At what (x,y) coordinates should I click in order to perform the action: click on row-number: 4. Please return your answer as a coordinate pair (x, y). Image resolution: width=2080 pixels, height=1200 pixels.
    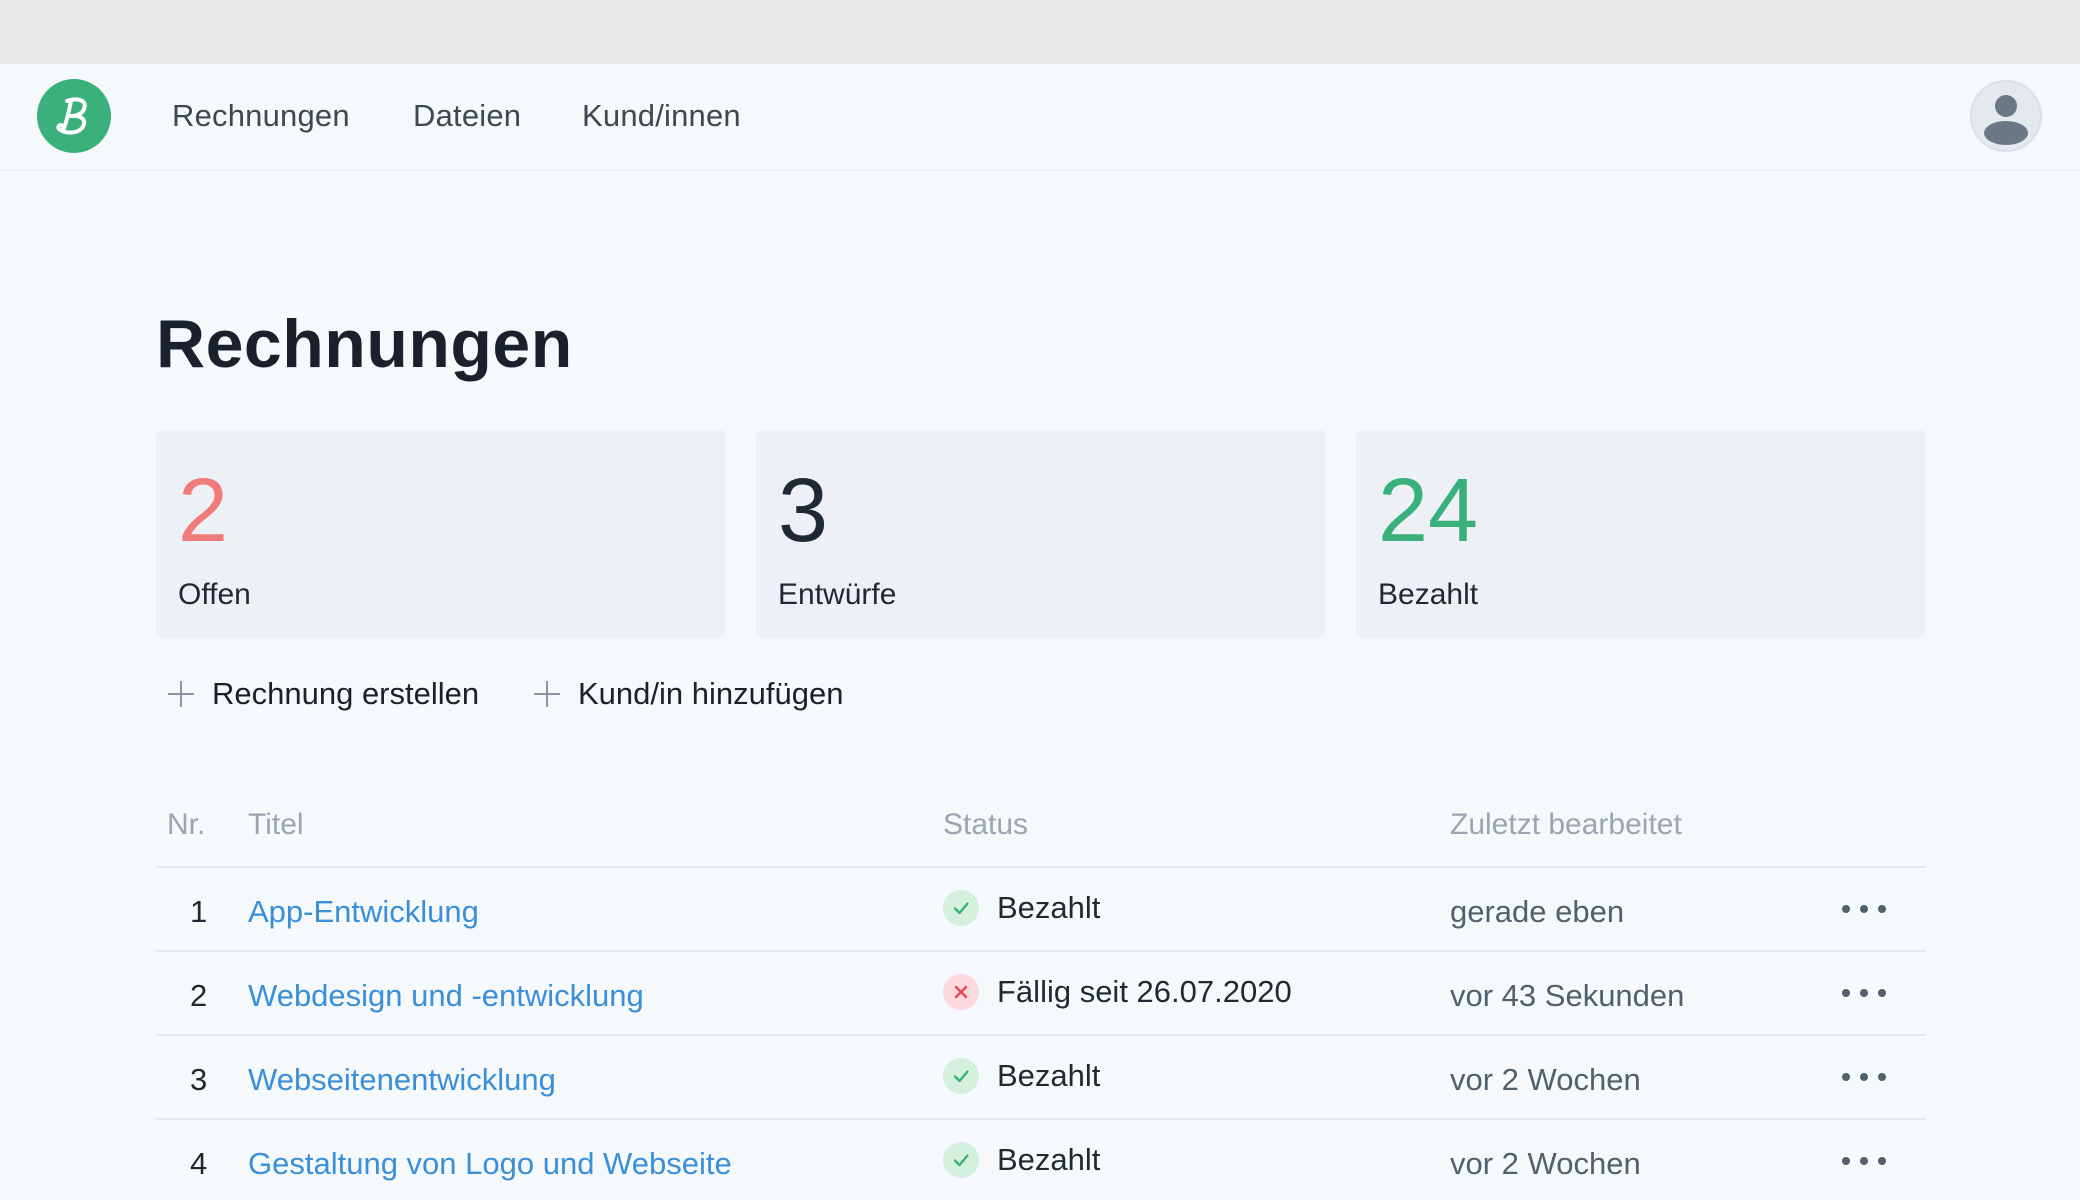
    Looking at the image, I should click on (199, 1163).